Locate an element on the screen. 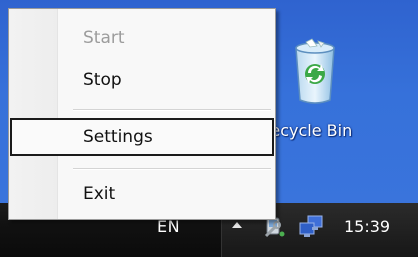 The width and height of the screenshot is (418, 257). menu-item-label: Settings is located at coordinates (118, 137).